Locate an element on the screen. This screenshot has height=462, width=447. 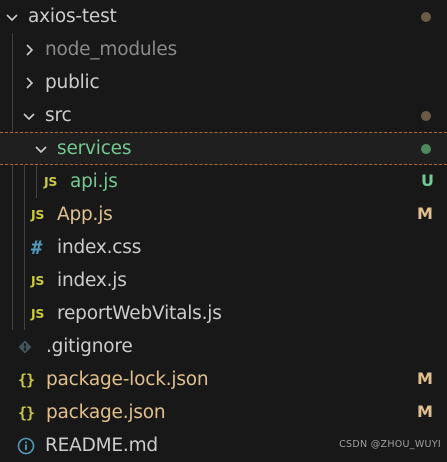
tree-item-label: App.js is located at coordinates (85, 214).